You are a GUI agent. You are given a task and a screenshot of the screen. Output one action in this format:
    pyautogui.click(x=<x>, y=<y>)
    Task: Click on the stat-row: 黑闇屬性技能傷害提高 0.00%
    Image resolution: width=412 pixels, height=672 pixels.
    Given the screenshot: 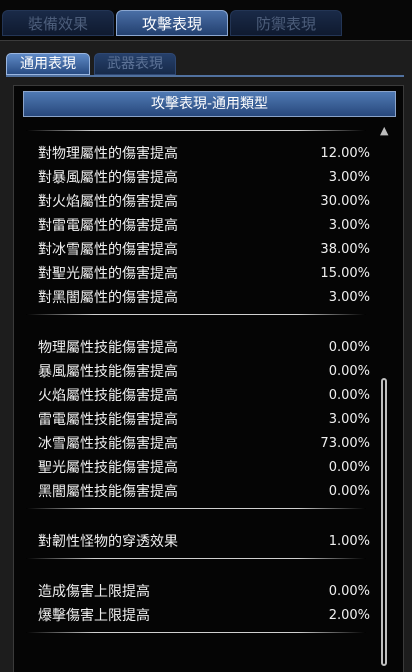 What is the action you would take?
    pyautogui.click(x=204, y=492)
    